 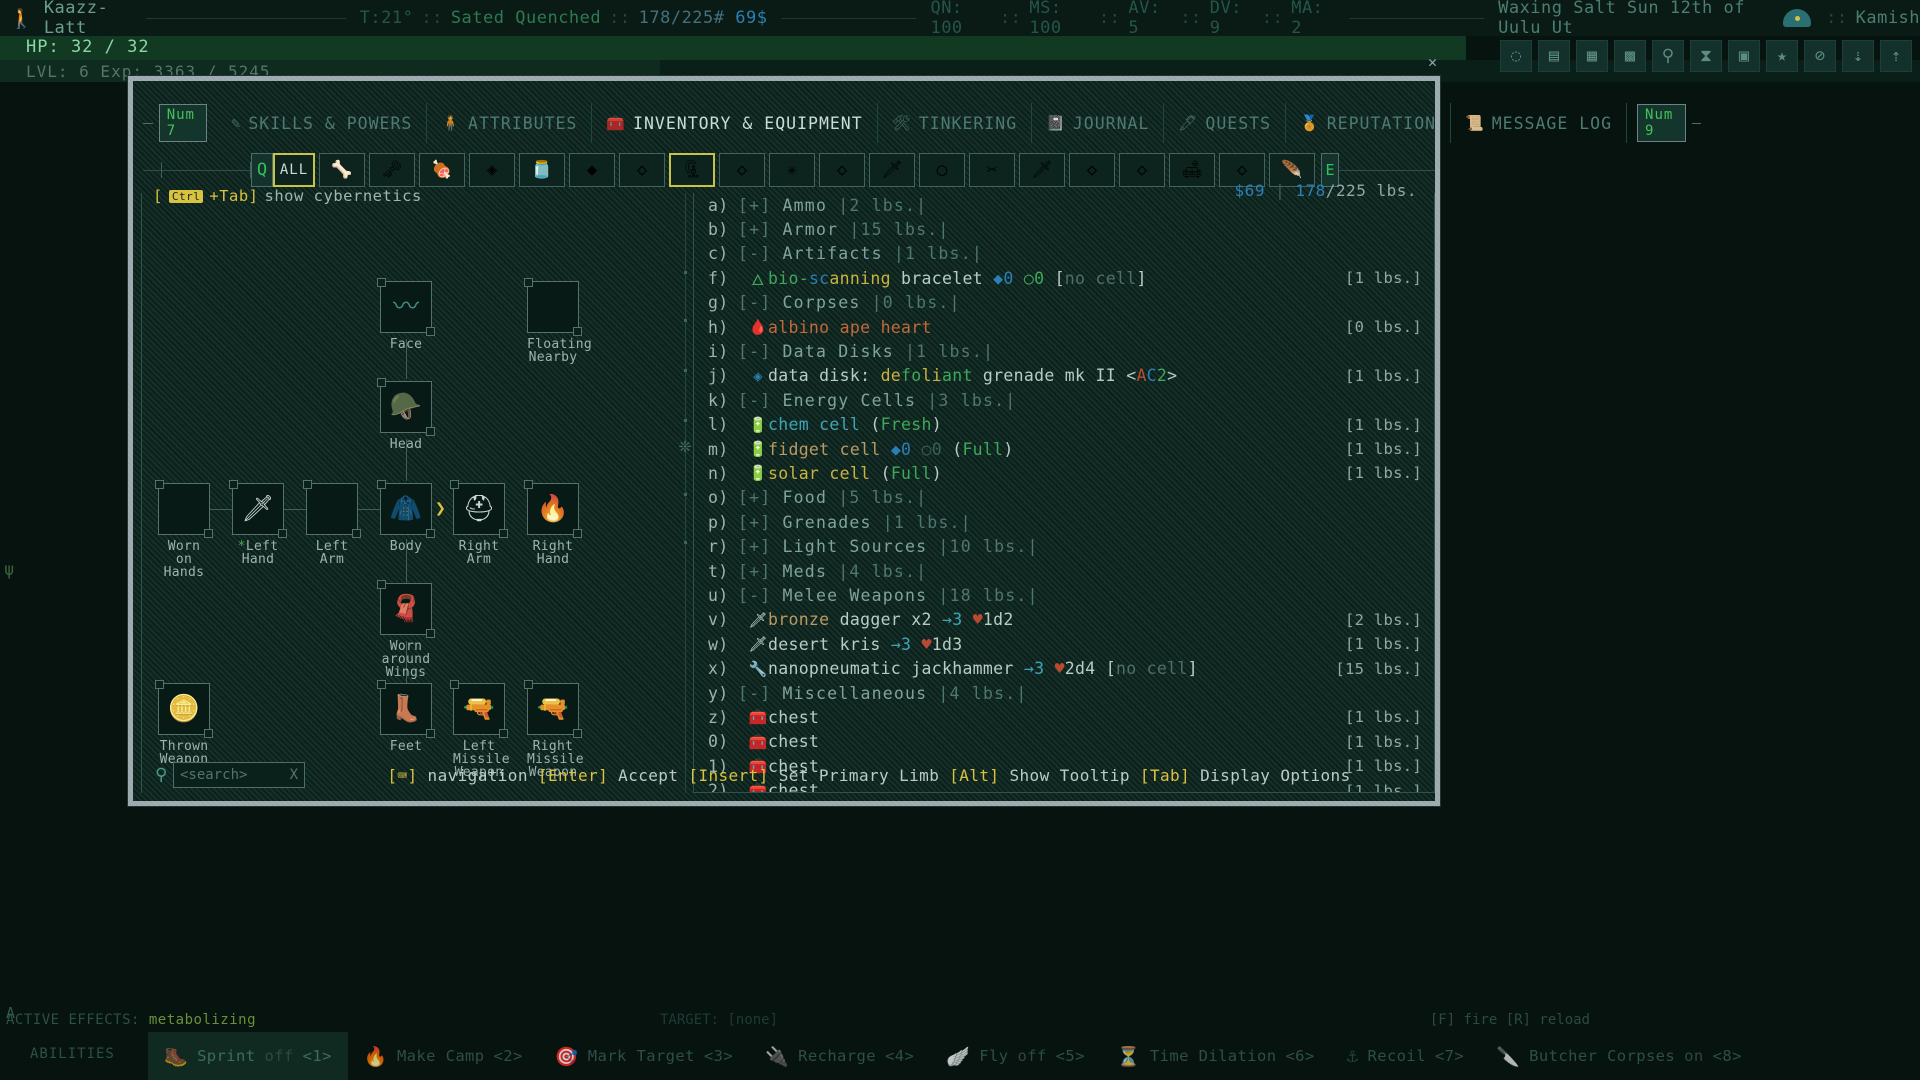 What do you see at coordinates (1630, 56) in the screenshot?
I see `constellation-icon: ▩` at bounding box center [1630, 56].